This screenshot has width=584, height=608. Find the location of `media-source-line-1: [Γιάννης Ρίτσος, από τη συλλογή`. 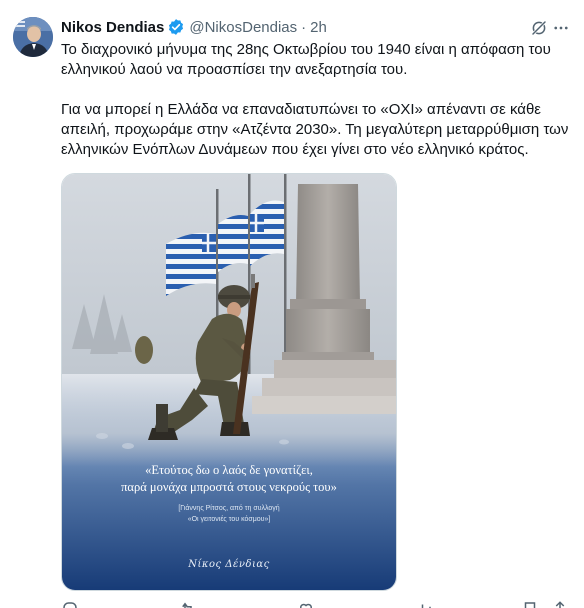

media-source-line-1: [Γιάννης Ρίτσος, από τη συλλογή is located at coordinates (229, 508).